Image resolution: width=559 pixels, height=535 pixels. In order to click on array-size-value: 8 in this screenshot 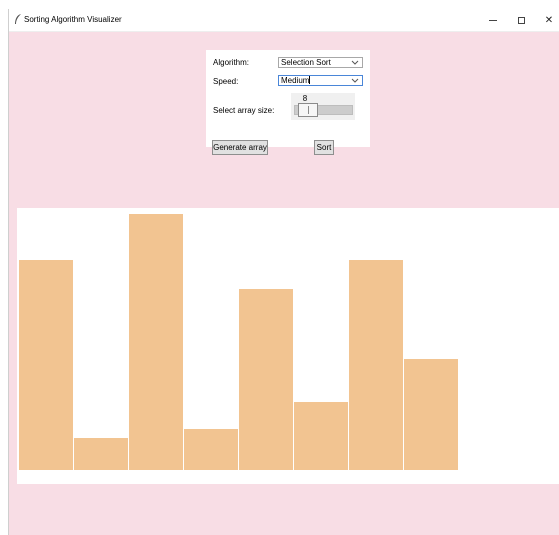, I will do `click(305, 98)`.